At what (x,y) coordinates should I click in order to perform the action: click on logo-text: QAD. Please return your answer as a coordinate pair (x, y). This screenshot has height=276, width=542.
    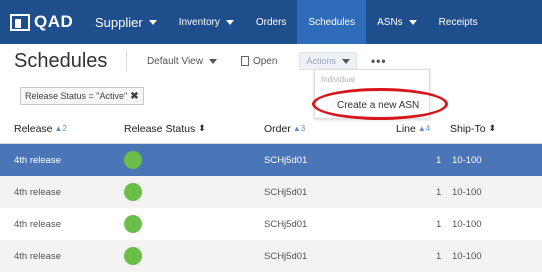
    Looking at the image, I should click on (54, 21).